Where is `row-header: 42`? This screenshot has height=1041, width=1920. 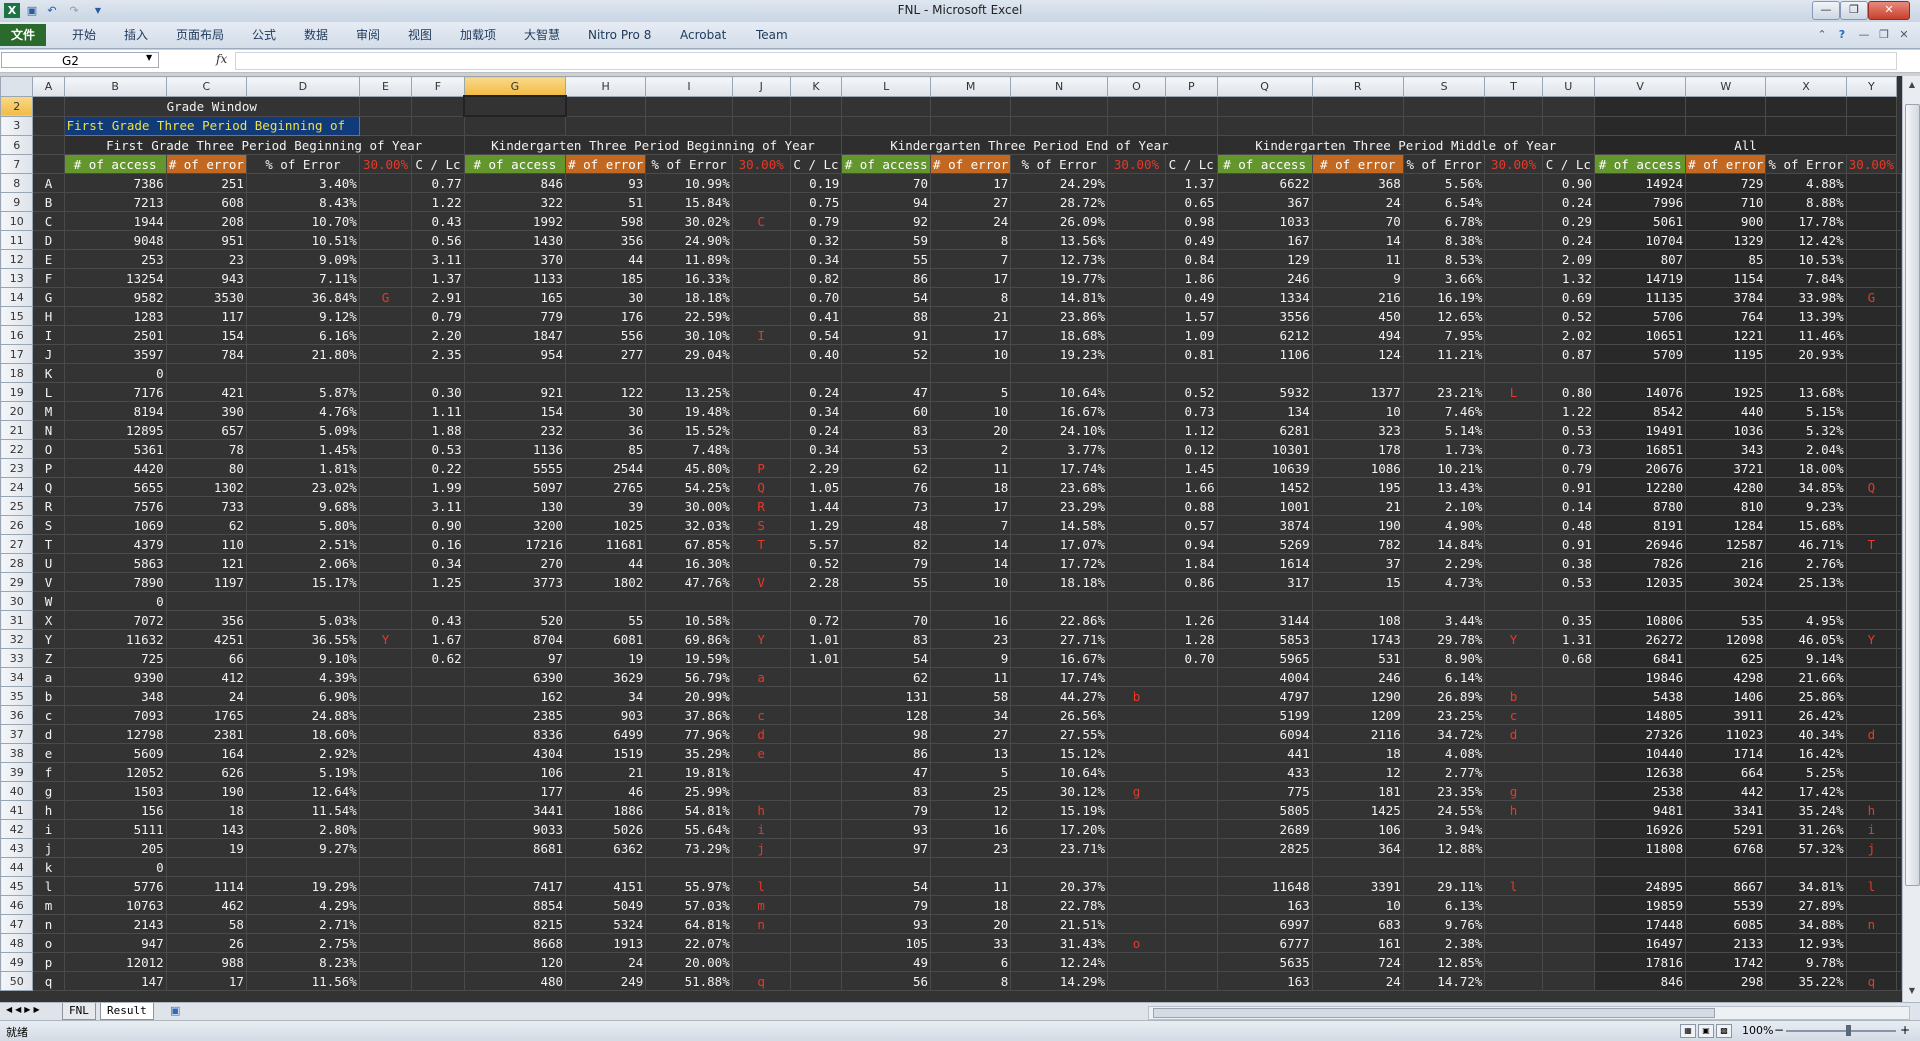 row-header: 42 is located at coordinates (17, 829).